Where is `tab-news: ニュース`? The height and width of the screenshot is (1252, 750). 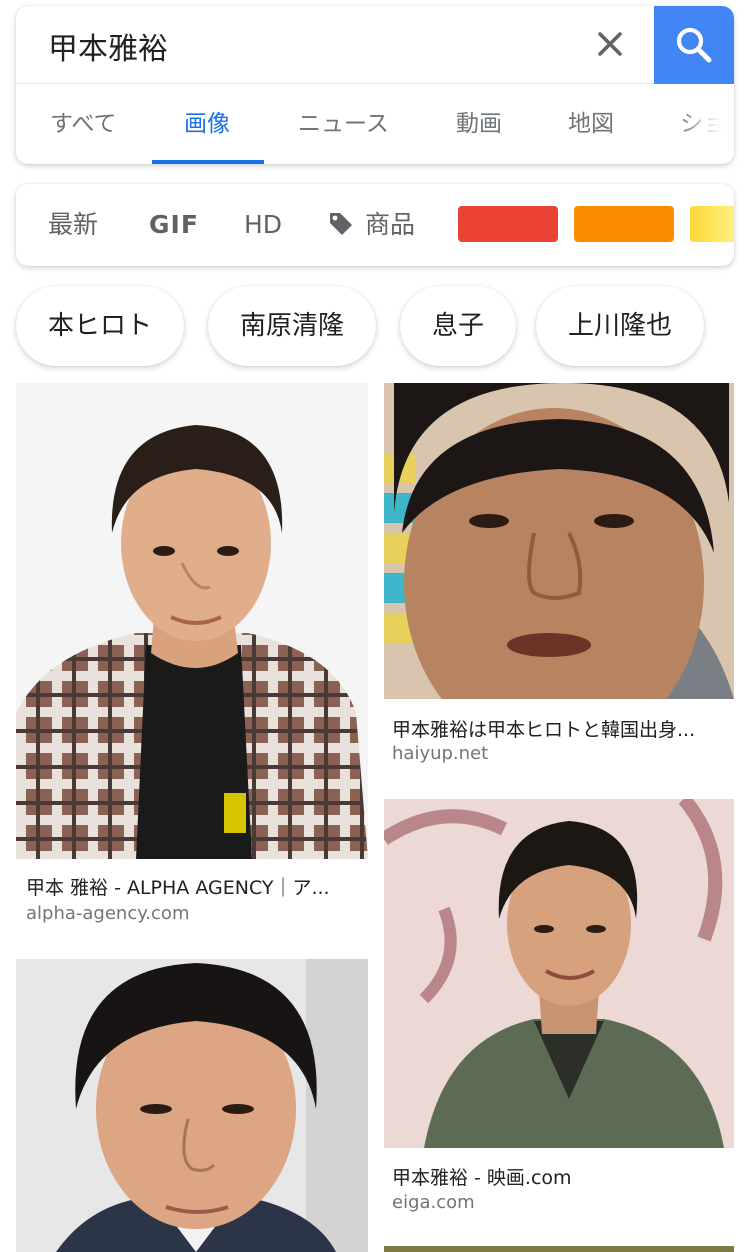 tab-news: ニュース is located at coordinates (343, 124).